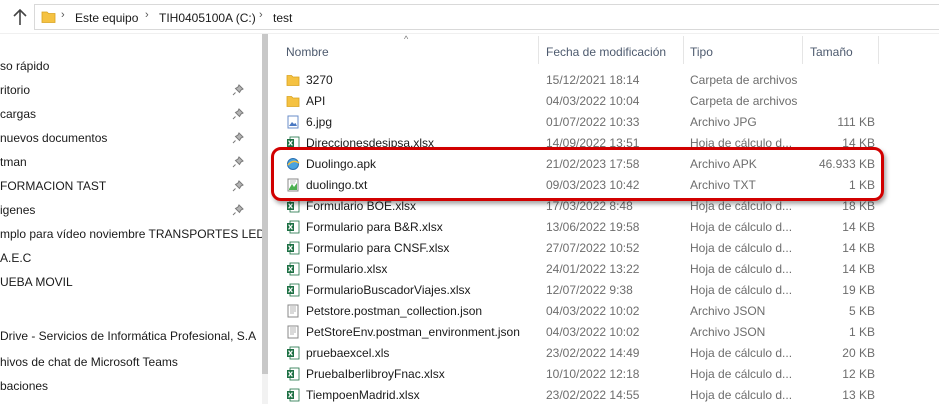 This screenshot has height=404, width=939. Describe the element at coordinates (388, 290) in the screenshot. I see `file-name: FormularioBuscadorViajes.xlsx` at that location.